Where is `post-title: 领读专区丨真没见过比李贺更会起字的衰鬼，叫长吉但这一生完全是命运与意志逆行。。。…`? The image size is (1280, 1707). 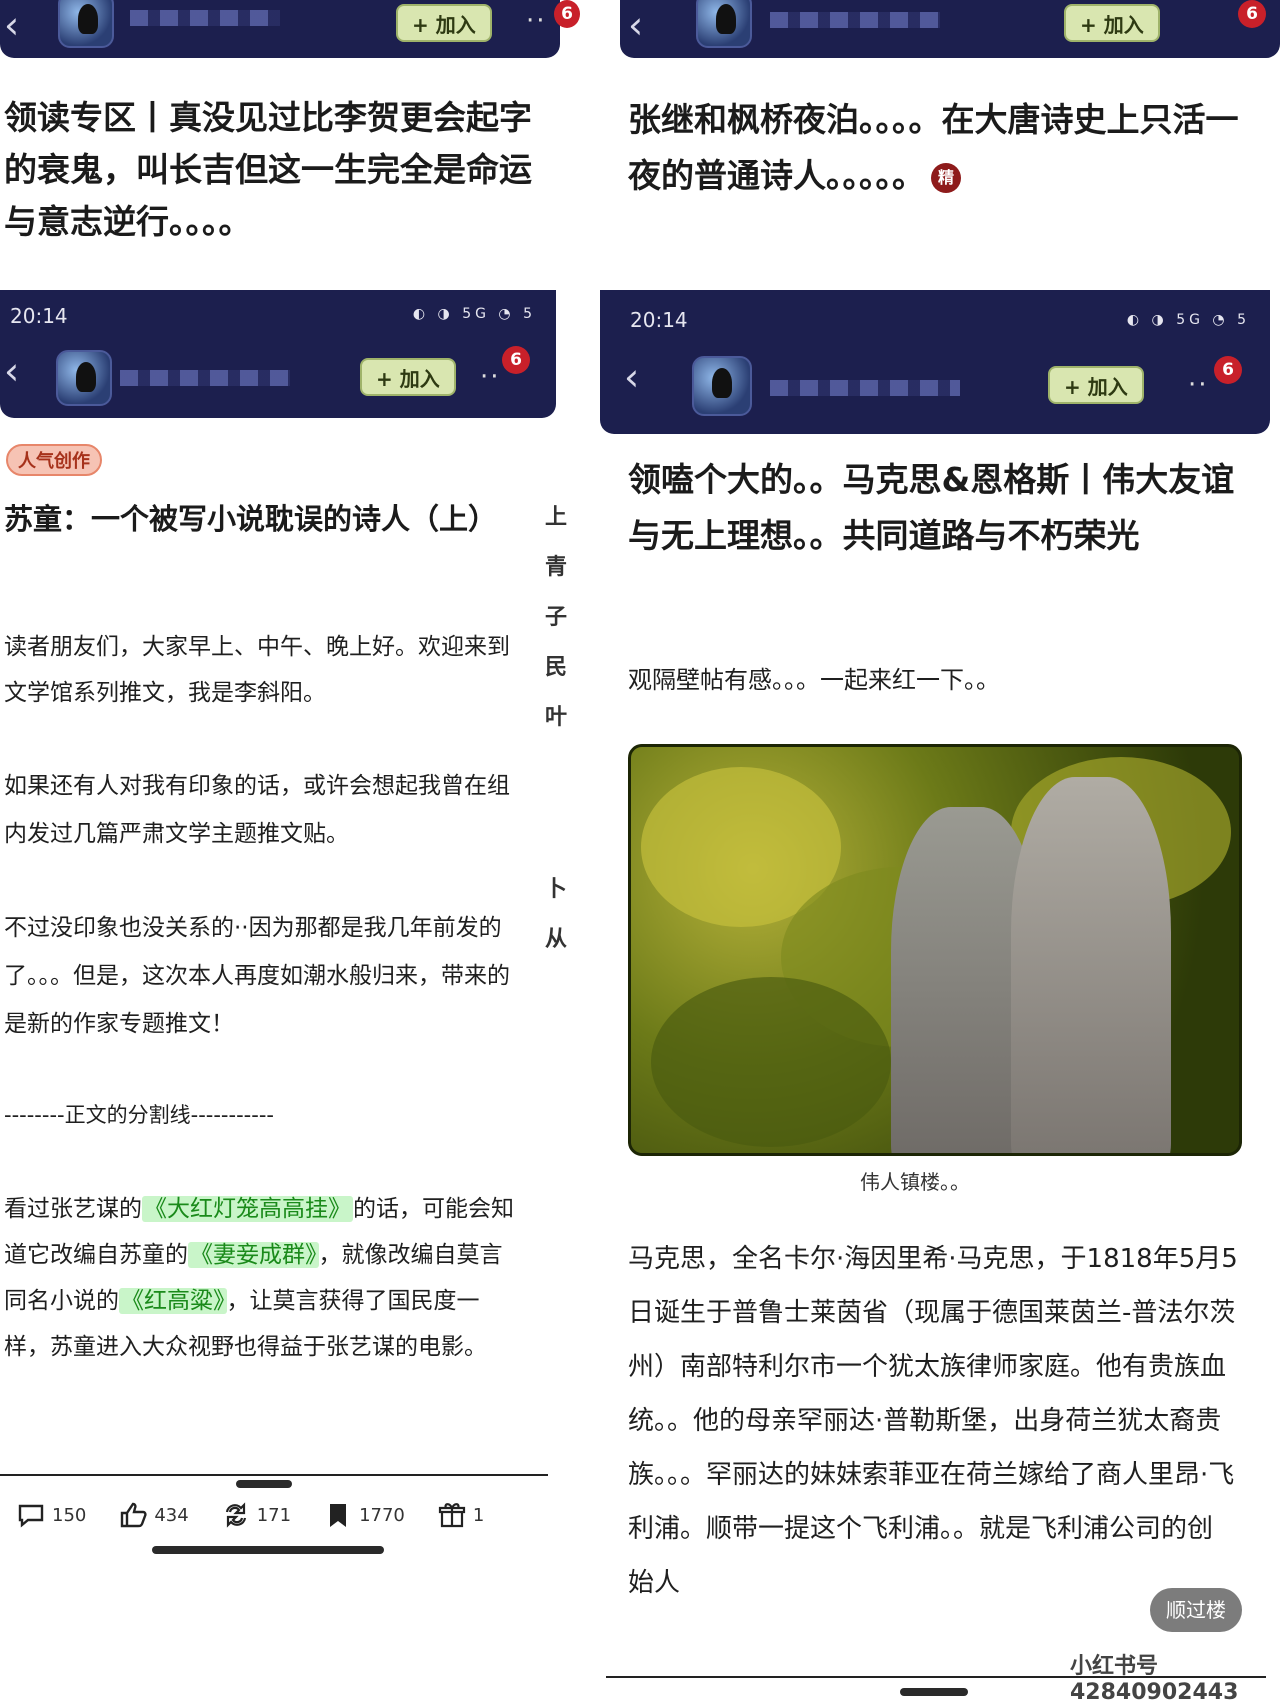 post-title: 领读专区丨真没见过比李贺更会起字的衰鬼，叫长吉但这一生完全是命运与意志逆行。。。… is located at coordinates (282, 170).